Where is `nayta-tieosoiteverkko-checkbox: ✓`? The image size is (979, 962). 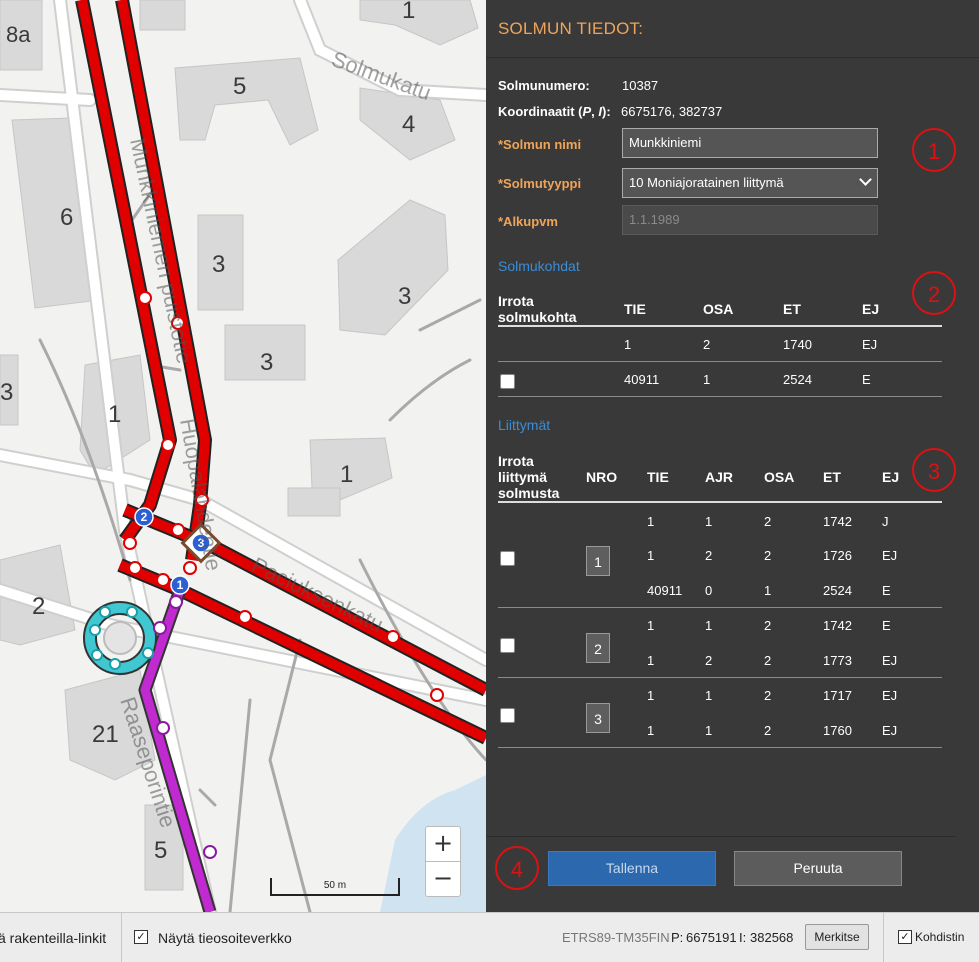 nayta-tieosoiteverkko-checkbox: ✓ is located at coordinates (141, 937).